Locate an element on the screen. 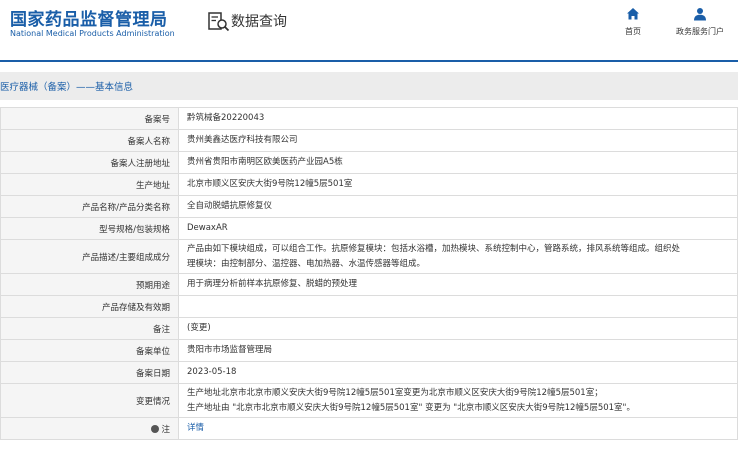 This screenshot has width=738, height=465. table-row: 产品名称/产品分类名称 全自动脱蜡抗原修复仪 is located at coordinates (369, 206).